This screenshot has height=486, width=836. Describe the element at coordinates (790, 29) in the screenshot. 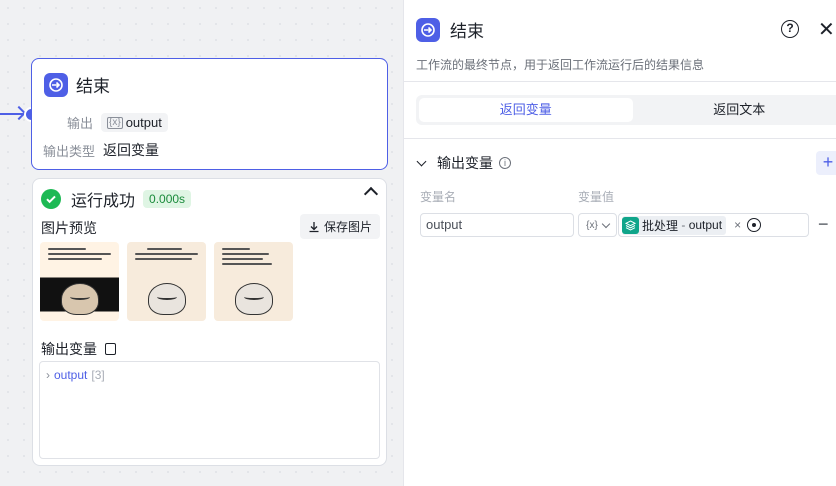

I see `help-icon: ?` at that location.